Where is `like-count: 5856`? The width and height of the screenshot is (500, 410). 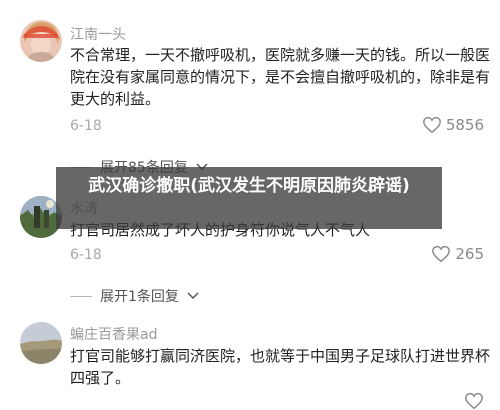
like-count: 5856 is located at coordinates (464, 125).